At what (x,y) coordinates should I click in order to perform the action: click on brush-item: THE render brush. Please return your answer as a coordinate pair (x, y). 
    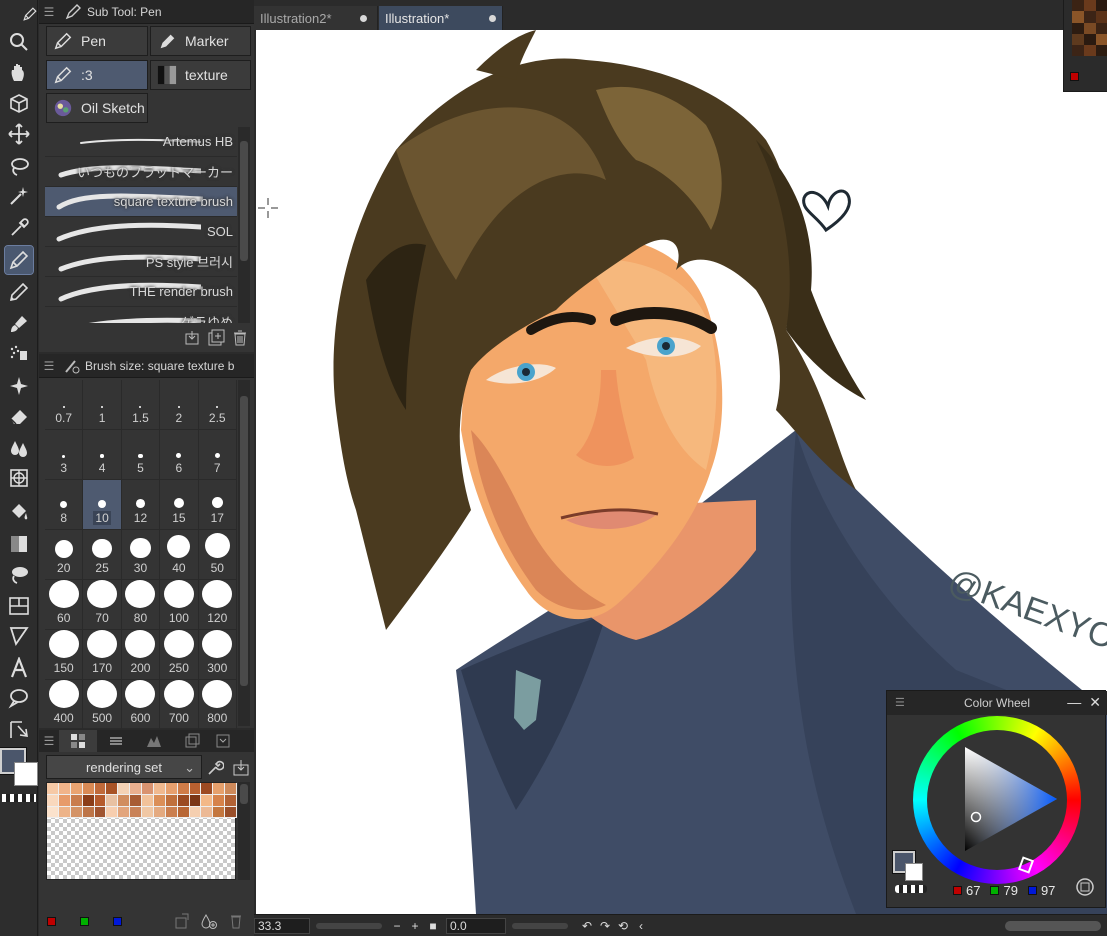
    Looking at the image, I should click on (141, 292).